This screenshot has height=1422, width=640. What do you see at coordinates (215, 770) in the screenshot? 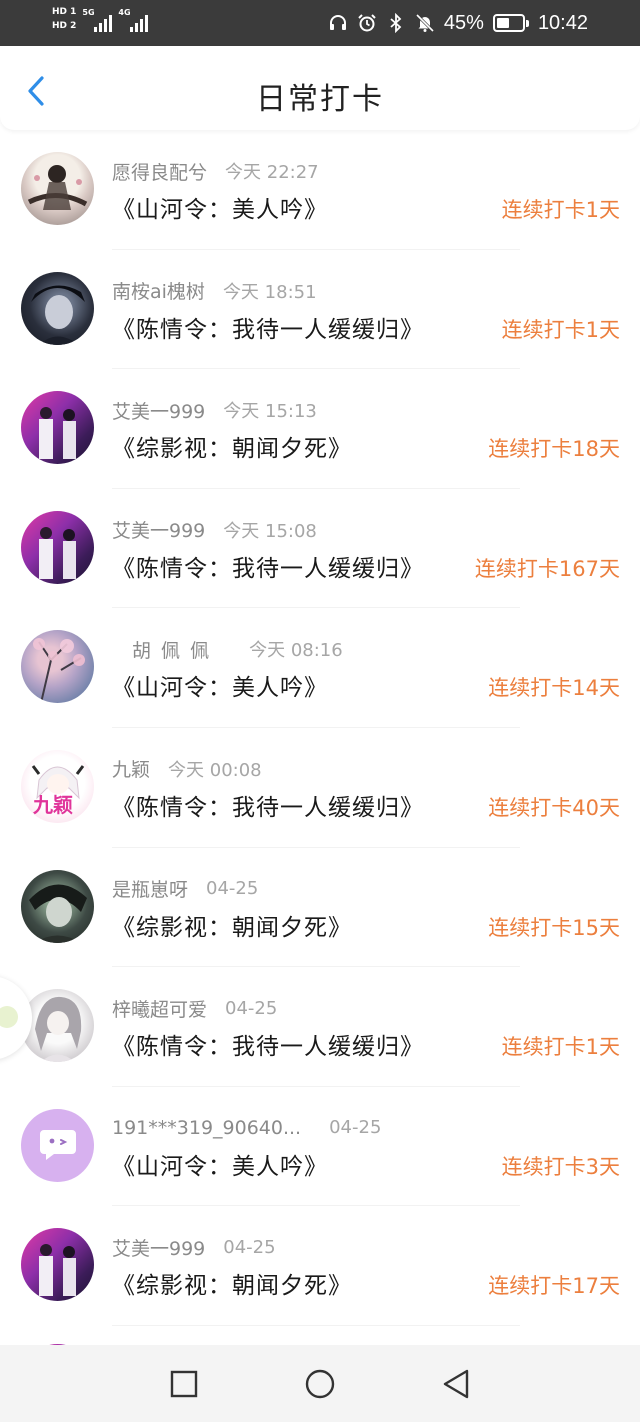
I see `timestamp: 今天 00:08` at bounding box center [215, 770].